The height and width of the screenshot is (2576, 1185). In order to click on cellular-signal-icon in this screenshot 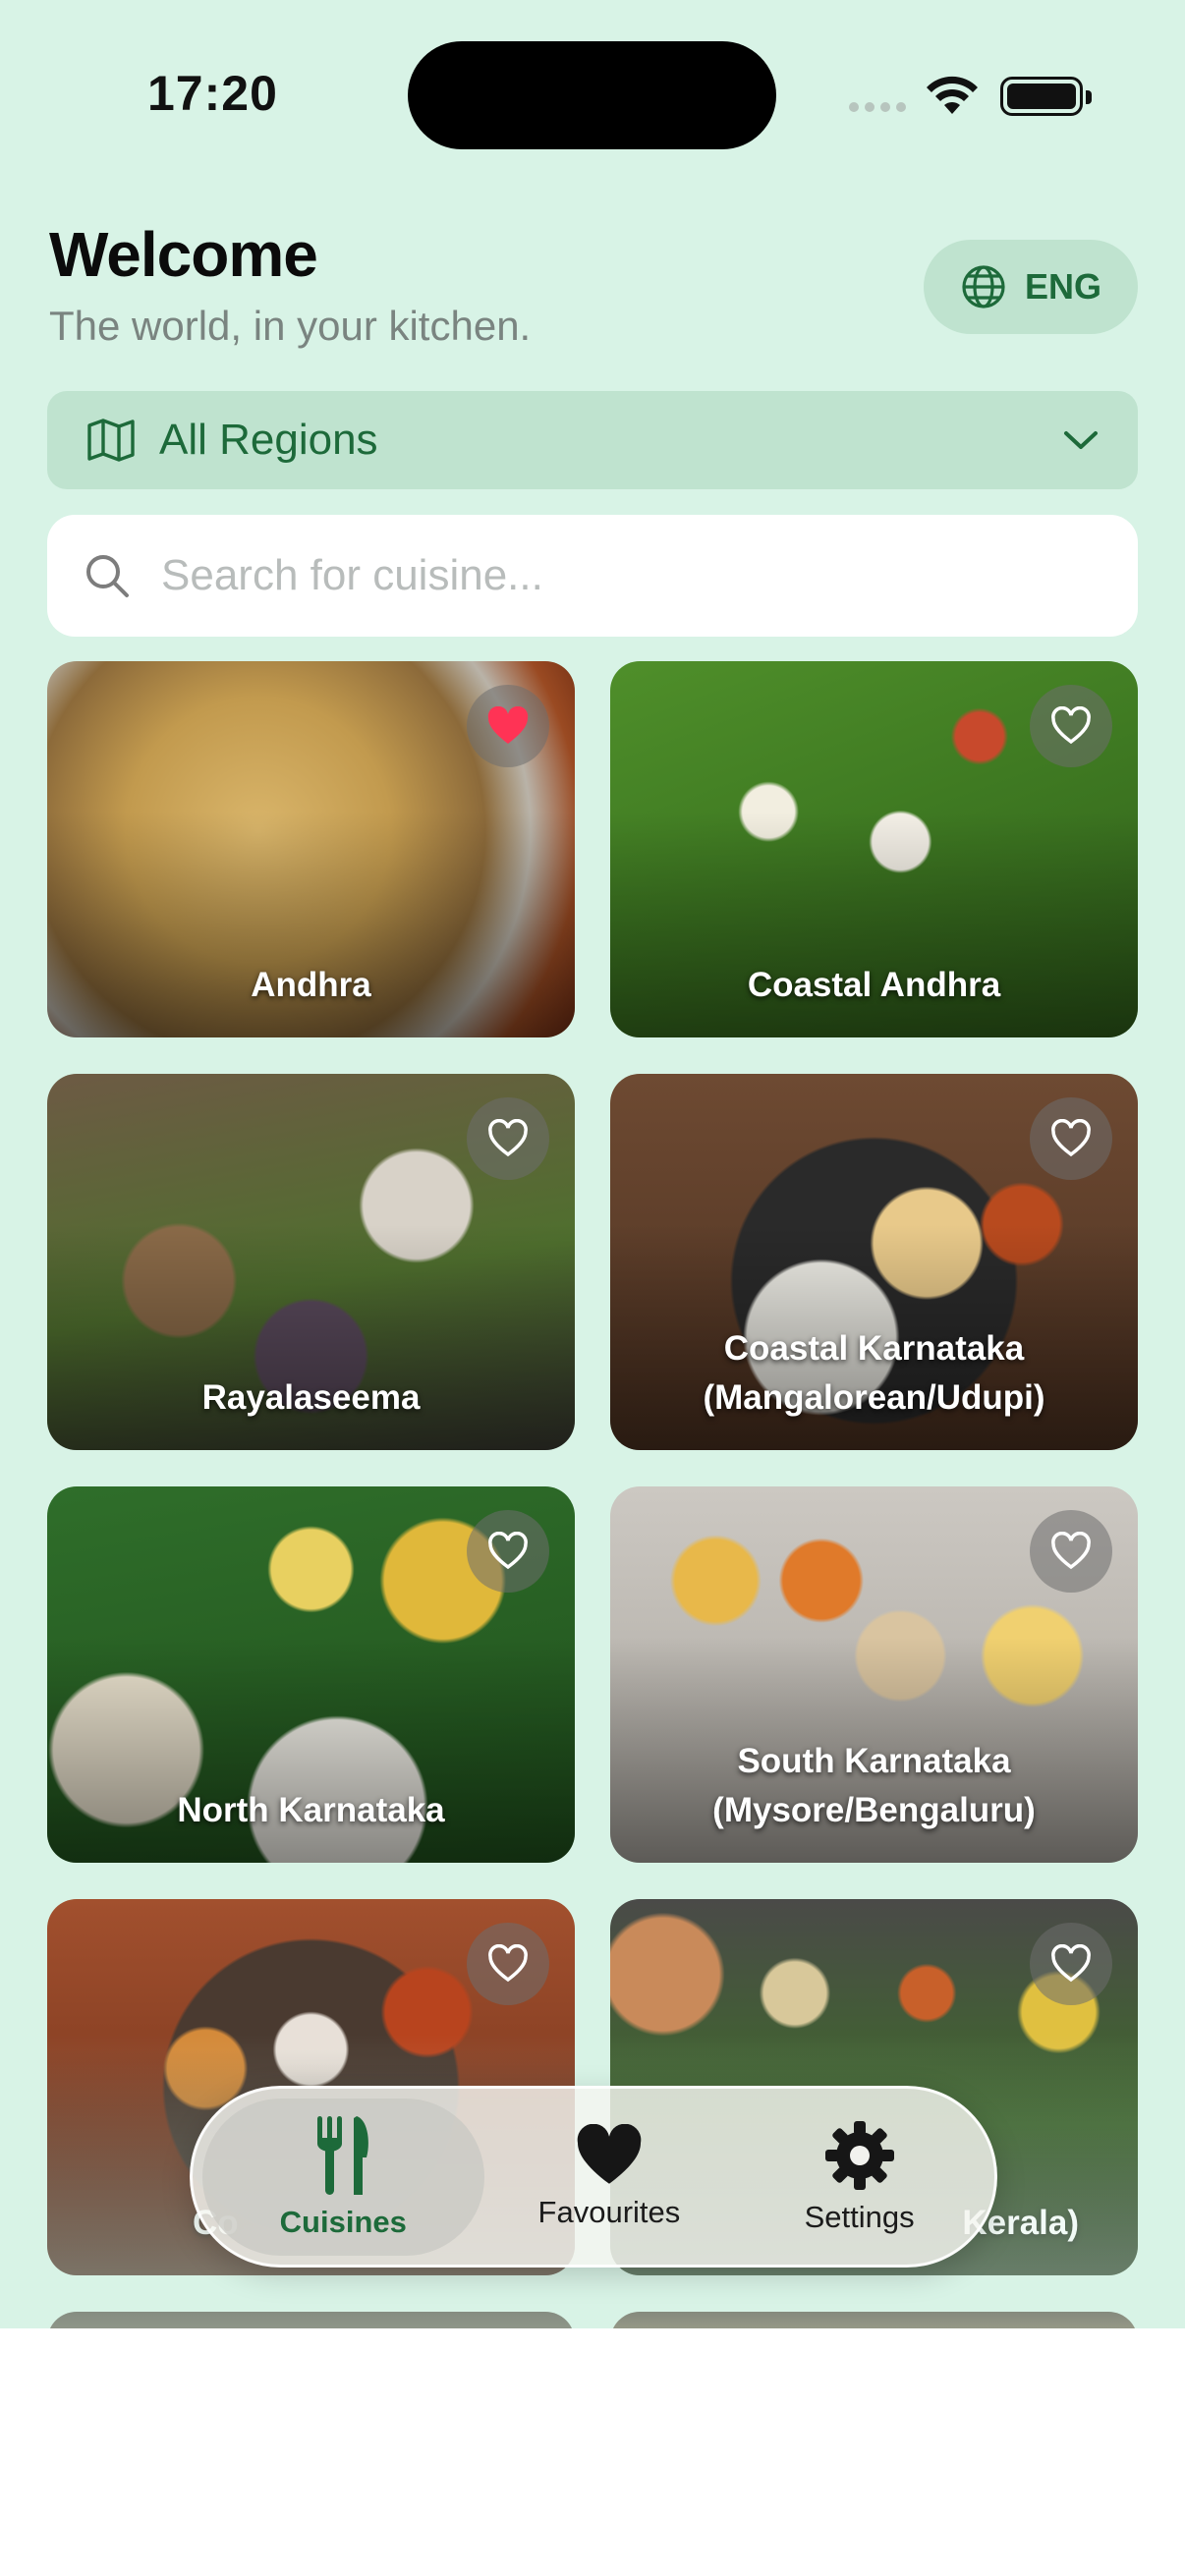, I will do `click(878, 107)`.